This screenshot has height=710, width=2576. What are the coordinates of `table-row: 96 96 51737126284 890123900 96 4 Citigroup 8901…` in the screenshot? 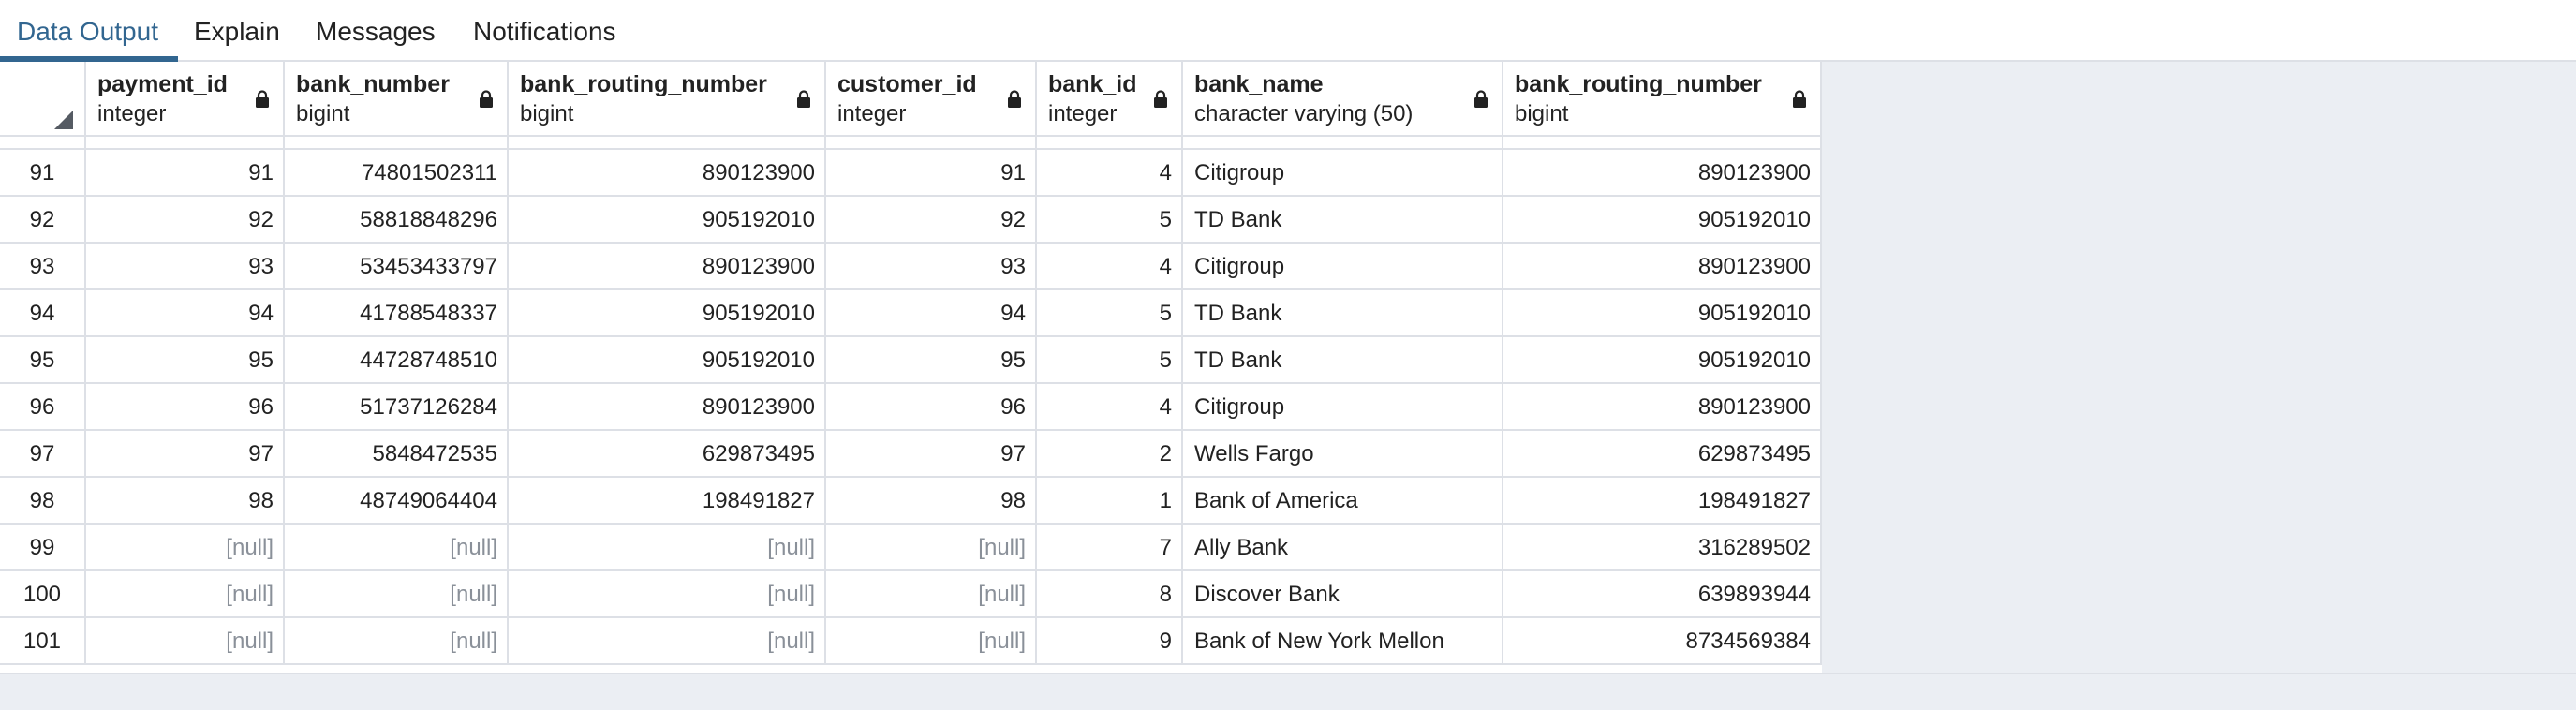 It's located at (911, 407).